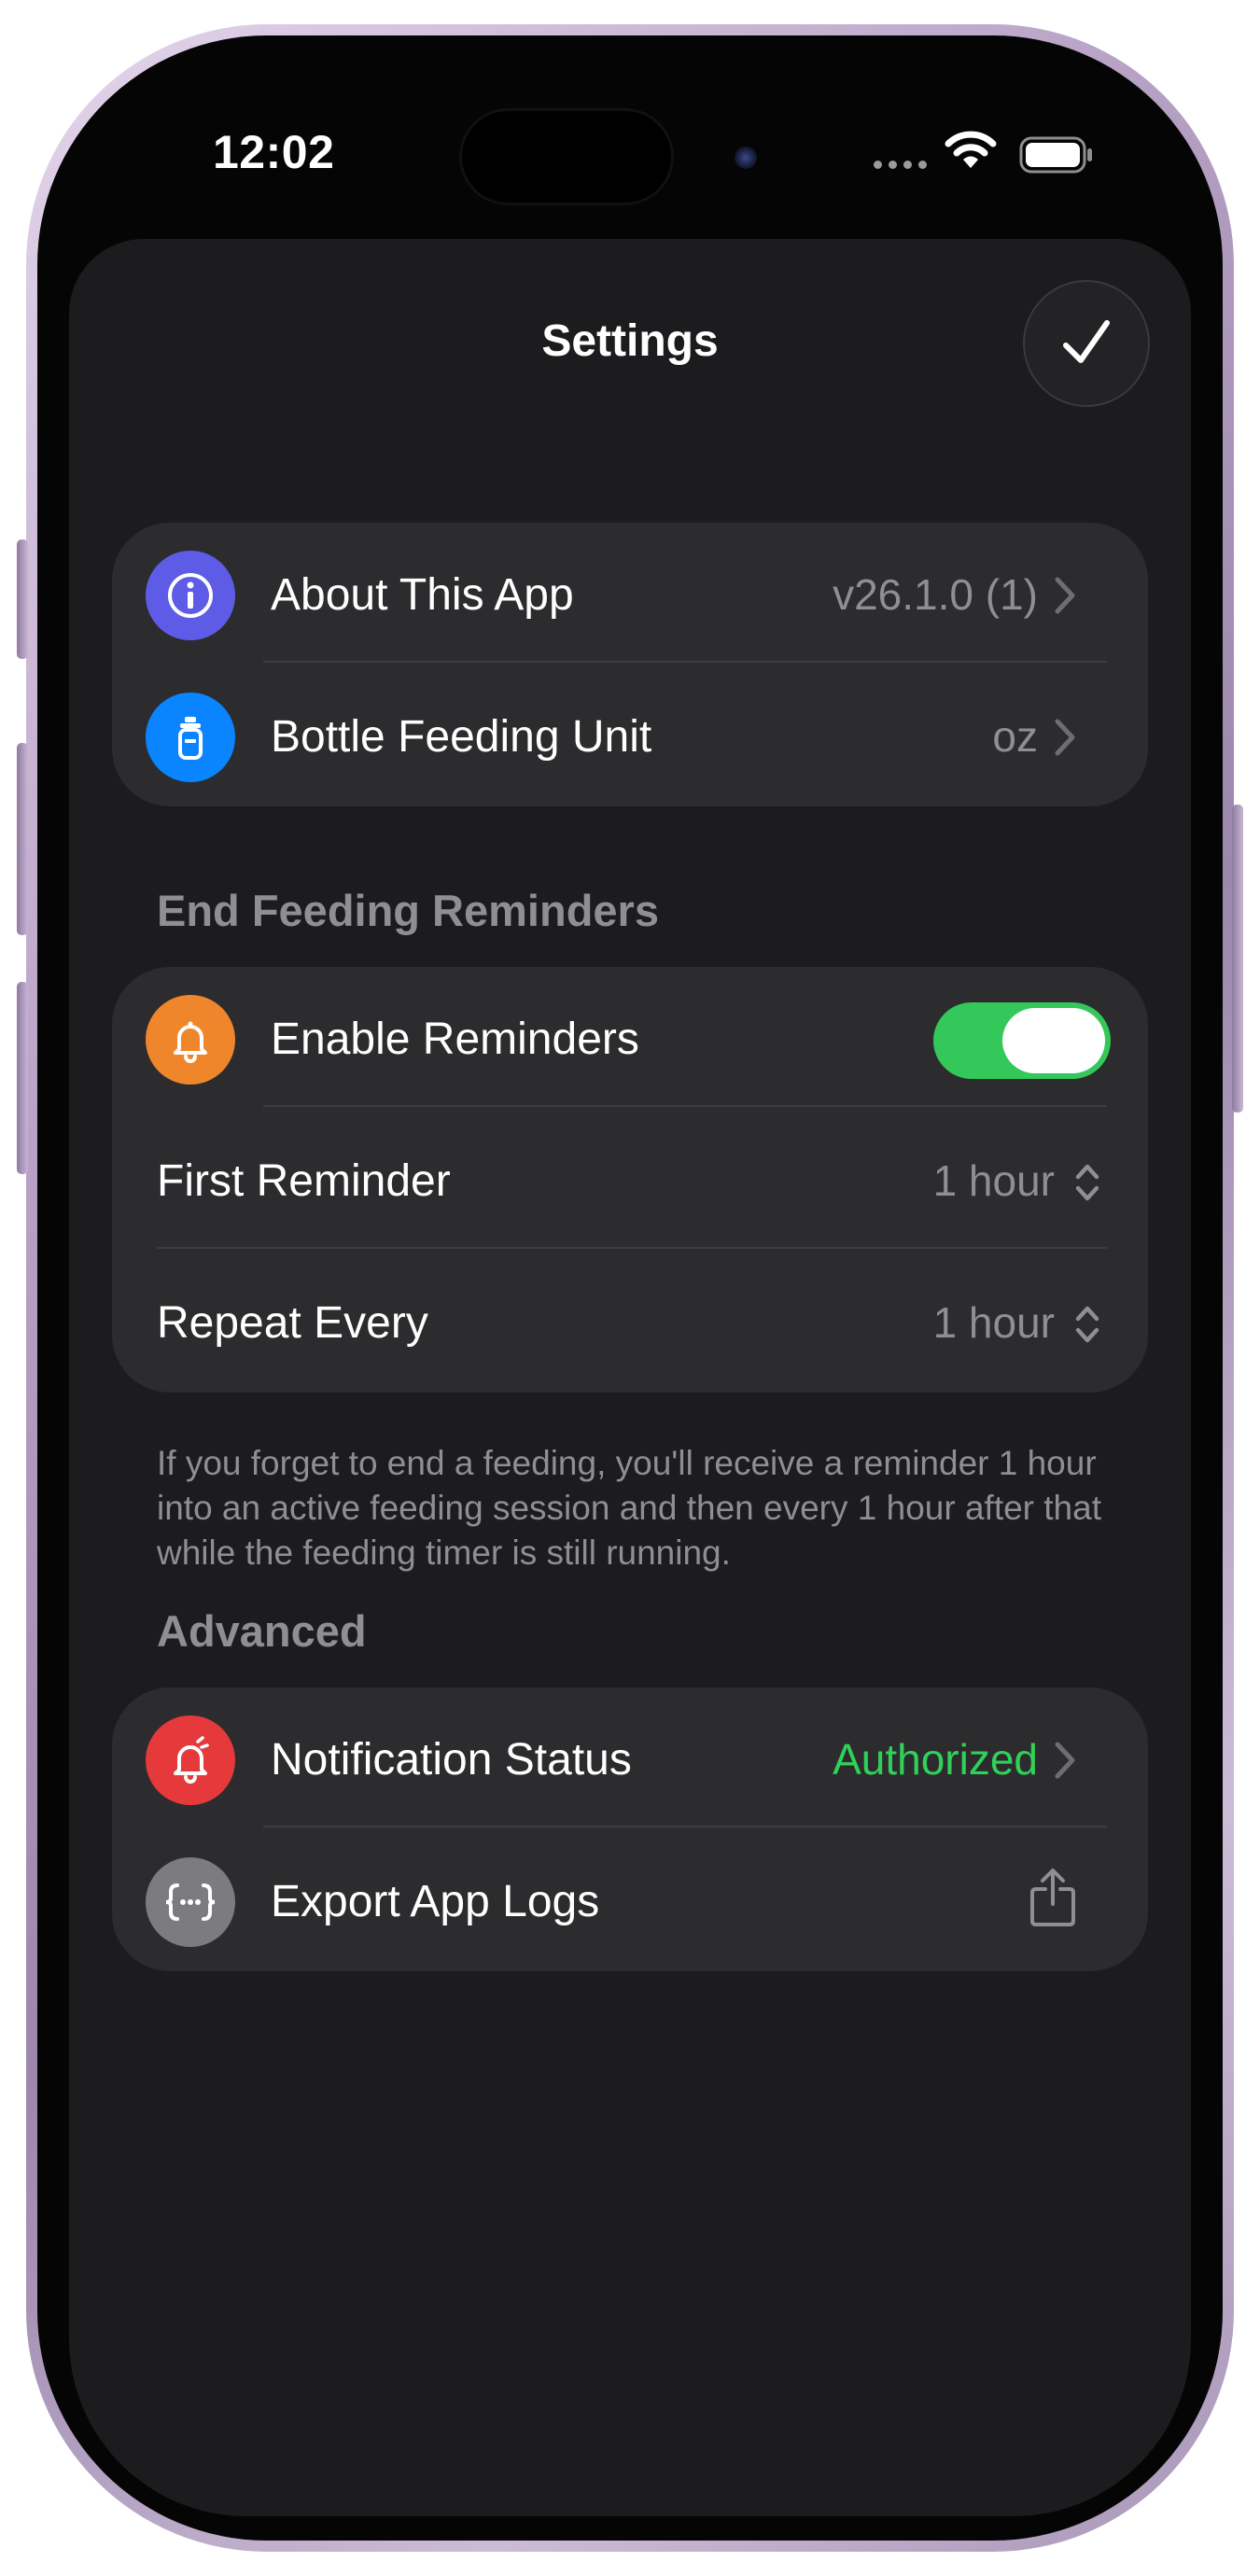 This screenshot has height=2576, width=1260. What do you see at coordinates (1015, 736) in the screenshot?
I see `bottle-unit-value: oz` at bounding box center [1015, 736].